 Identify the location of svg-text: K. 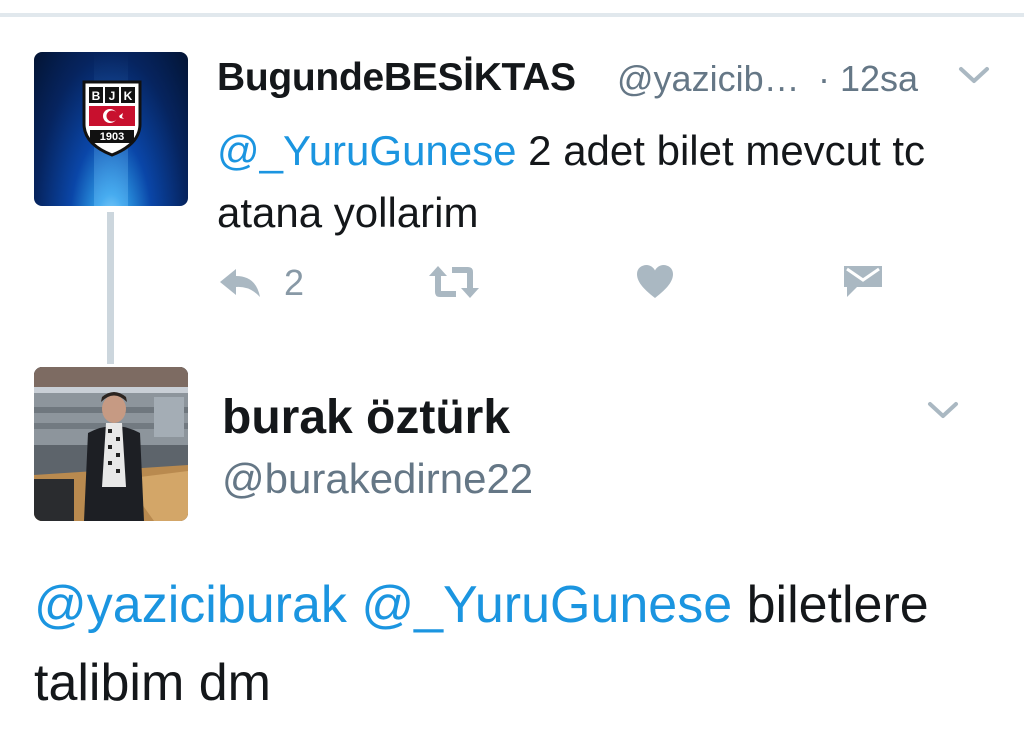
(128, 96).